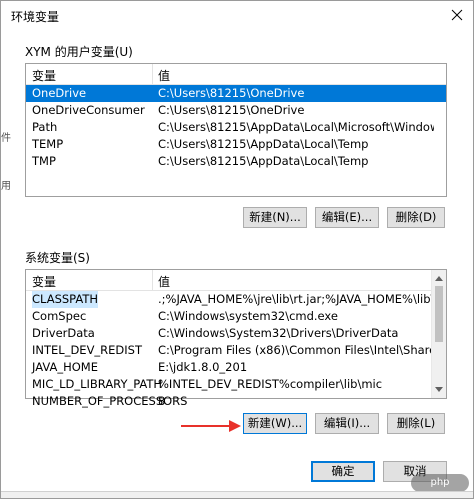  What do you see at coordinates (65, 367) in the screenshot?
I see `variable-name: JAVA_HOME` at bounding box center [65, 367].